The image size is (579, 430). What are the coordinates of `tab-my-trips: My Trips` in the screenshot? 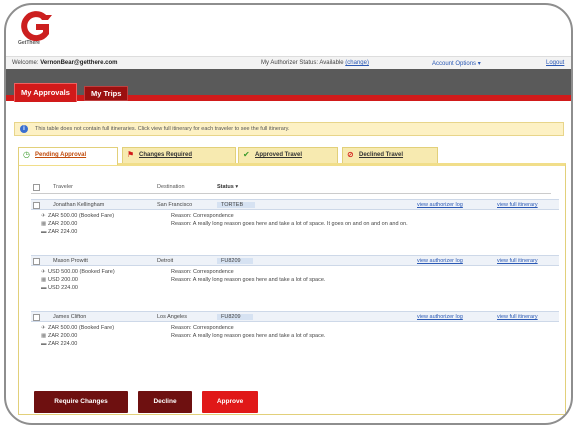 It's located at (106, 93).